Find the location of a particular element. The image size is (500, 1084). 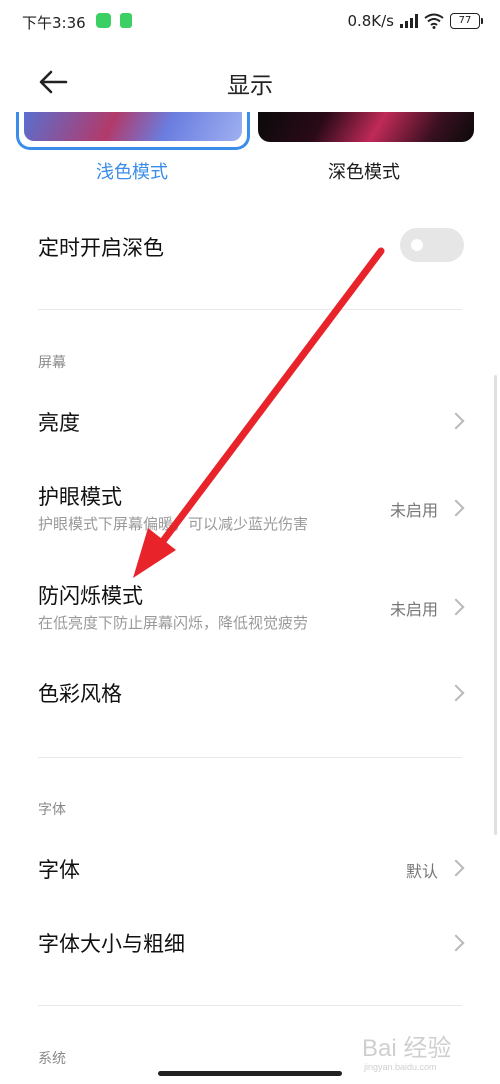

baidu-watermark-icon: Bai 经验 jingyan.baidu.com is located at coordinates (406, 1053).